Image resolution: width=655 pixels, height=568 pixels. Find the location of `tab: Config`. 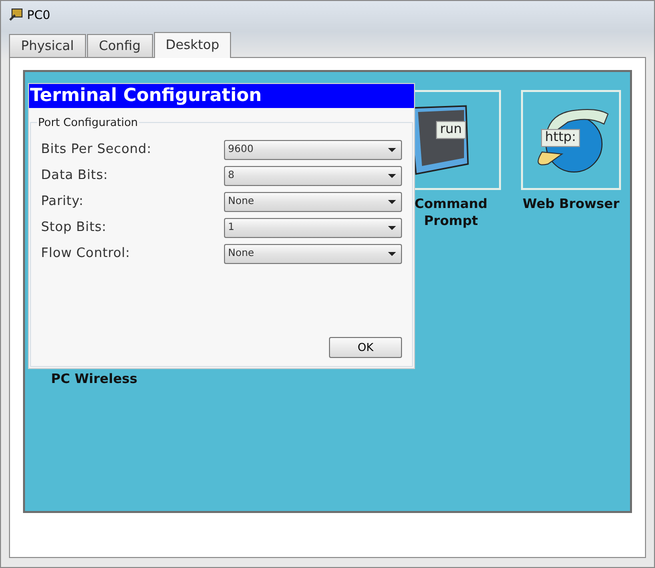

tab: Config is located at coordinates (119, 45).